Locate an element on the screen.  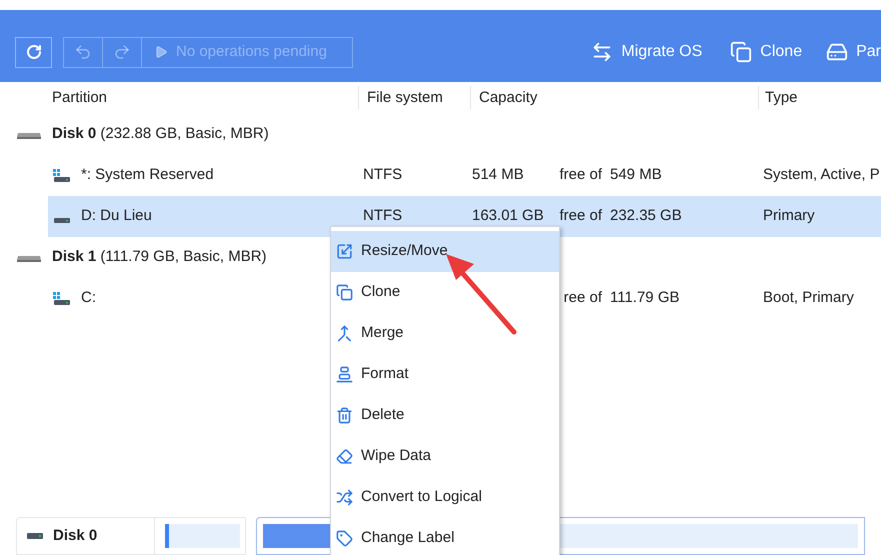
menu-item: Clone is located at coordinates (445, 292).